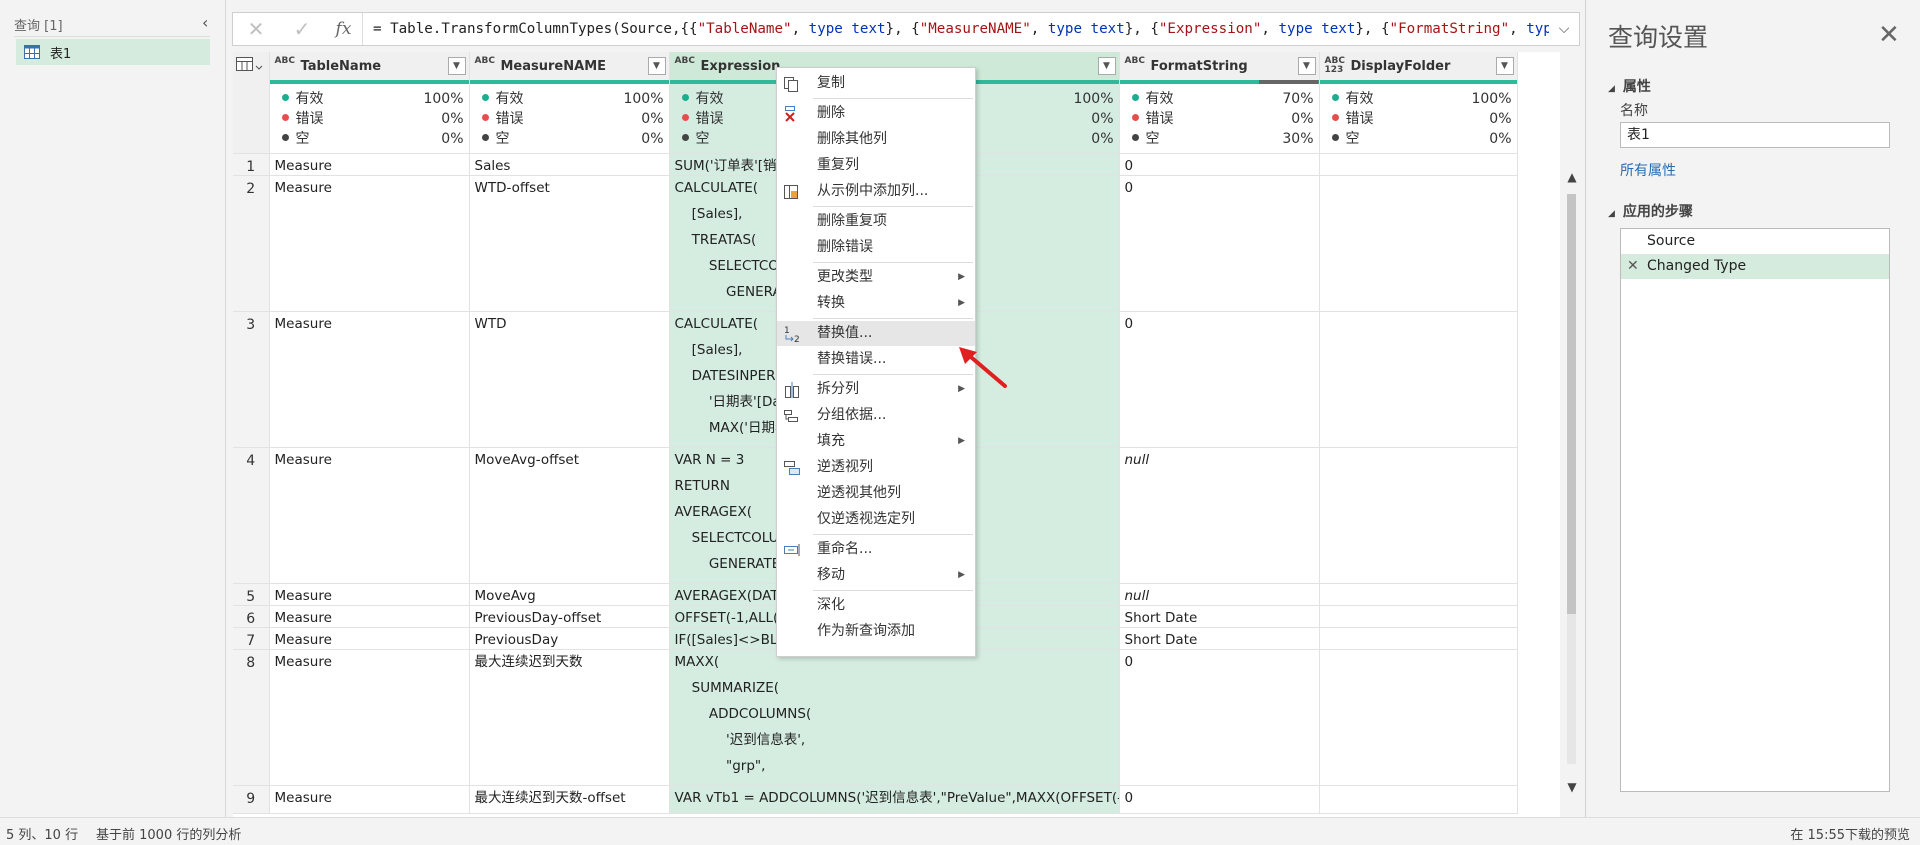  I want to click on status-profiling: 基于前 1000 行的列分析, so click(168, 833).